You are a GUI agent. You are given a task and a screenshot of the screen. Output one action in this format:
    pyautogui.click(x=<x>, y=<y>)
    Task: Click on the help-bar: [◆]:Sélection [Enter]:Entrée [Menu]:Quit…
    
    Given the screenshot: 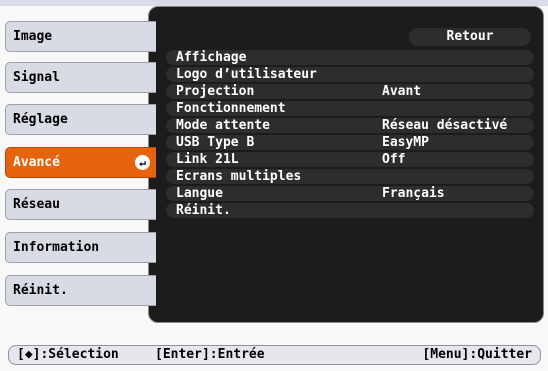 What is the action you would take?
    pyautogui.click(x=274, y=355)
    